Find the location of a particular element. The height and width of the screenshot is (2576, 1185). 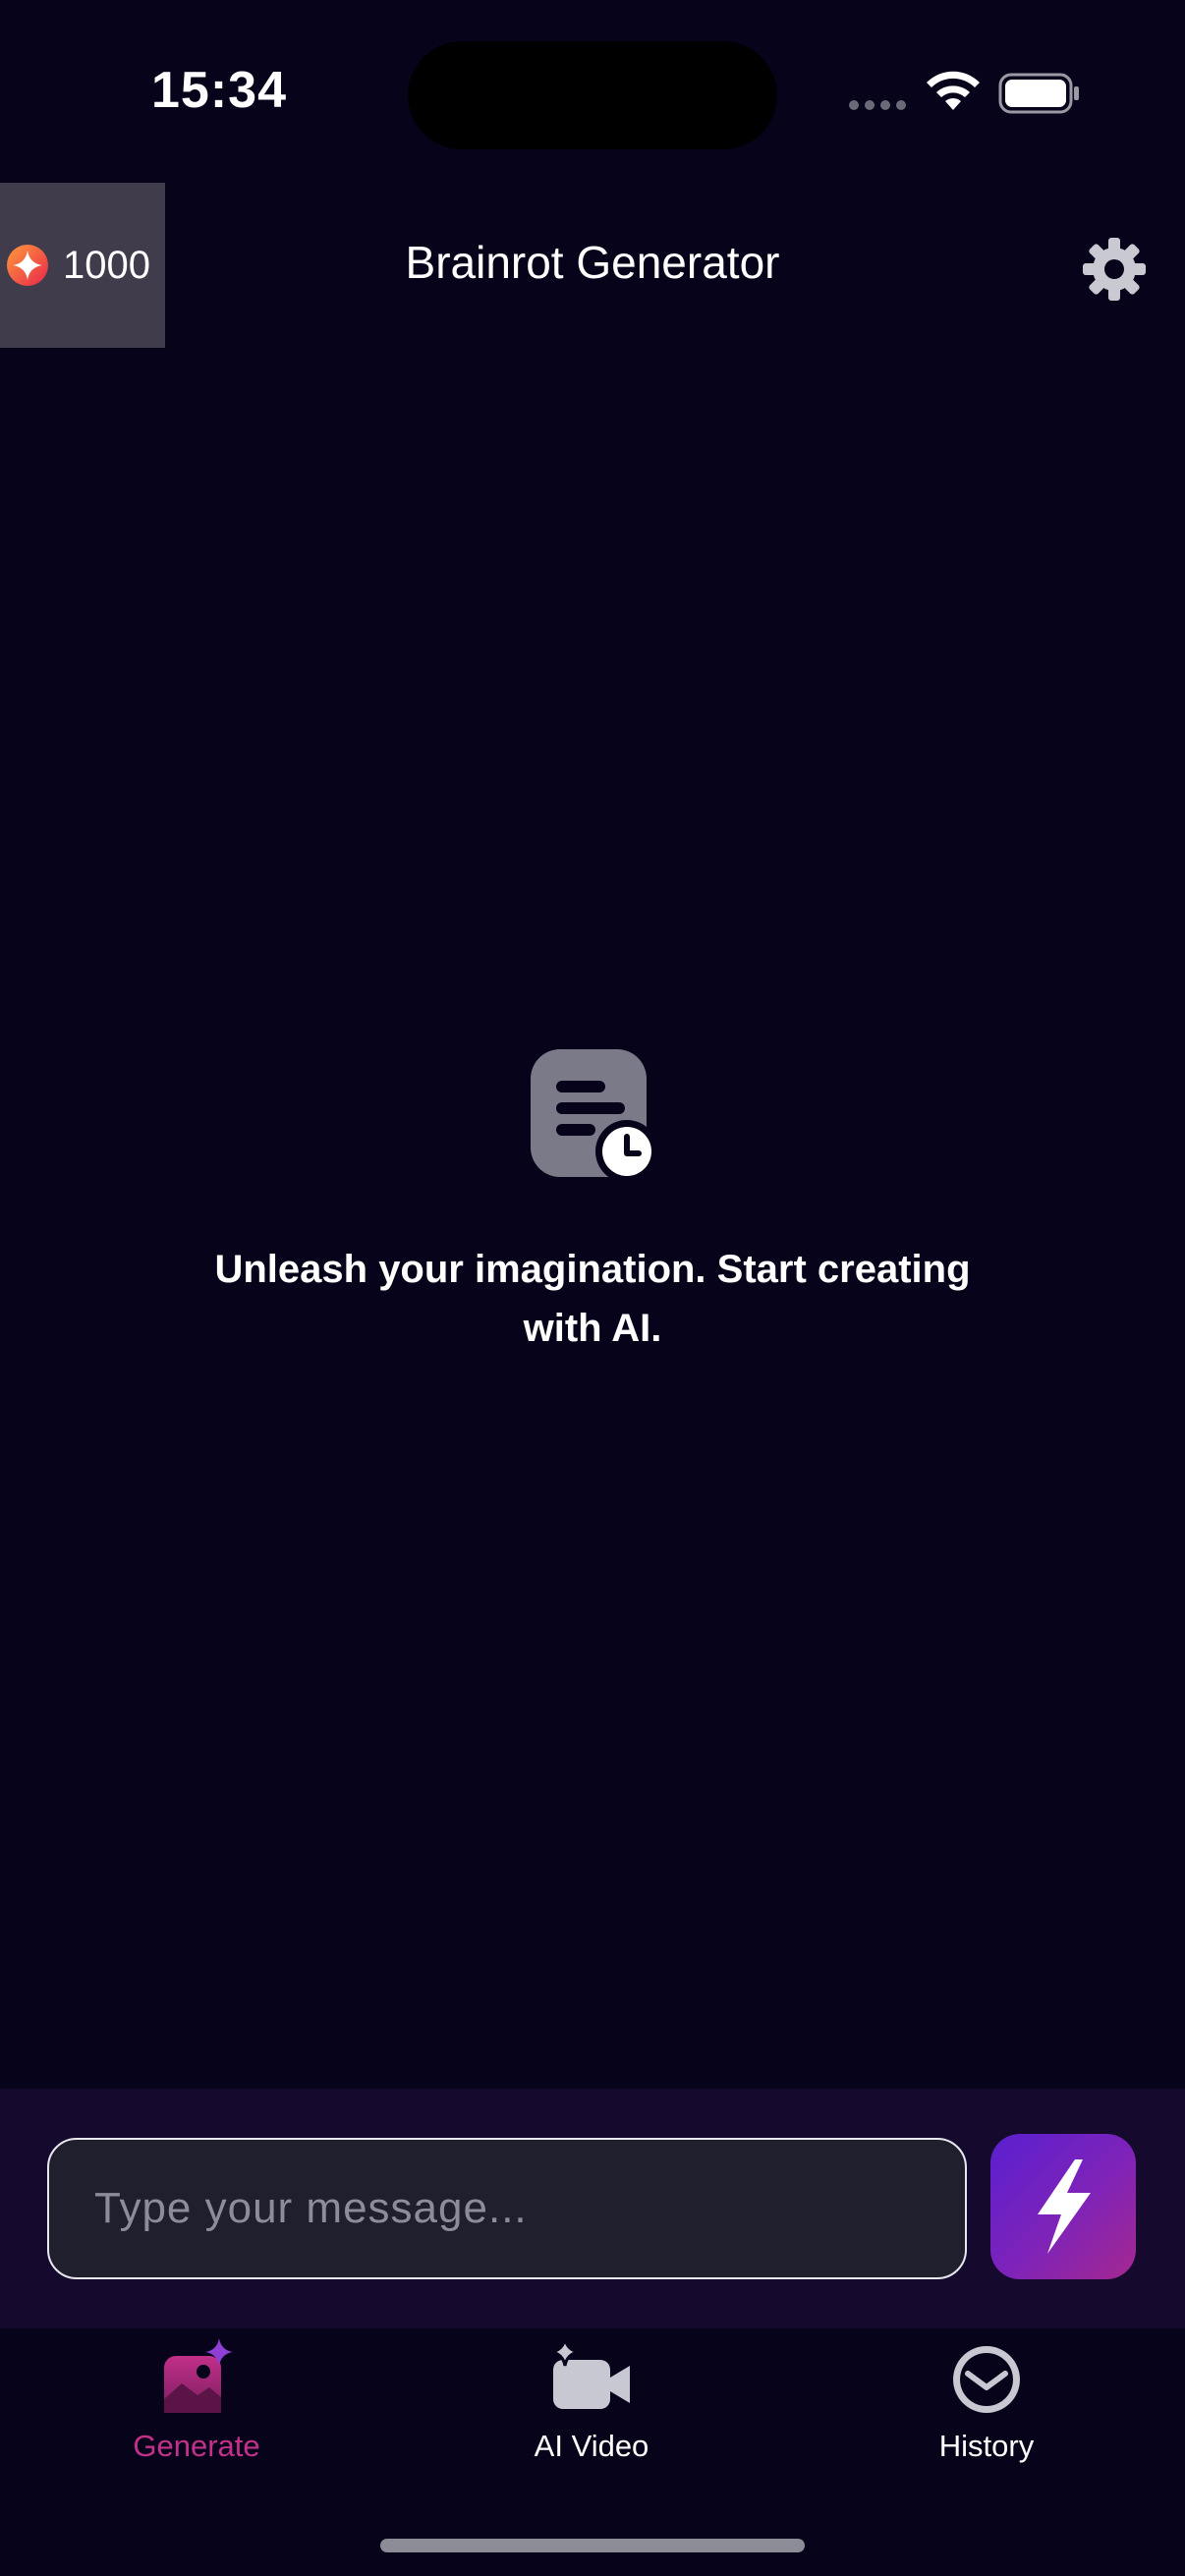

cellular-signal-icon is located at coordinates (878, 105).